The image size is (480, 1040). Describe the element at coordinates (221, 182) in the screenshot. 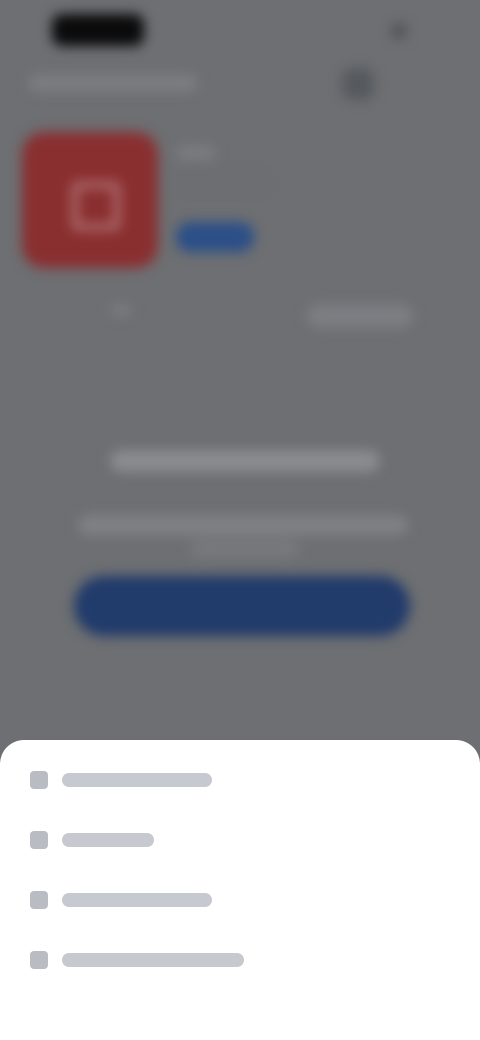

I see `app-subtitle` at that location.